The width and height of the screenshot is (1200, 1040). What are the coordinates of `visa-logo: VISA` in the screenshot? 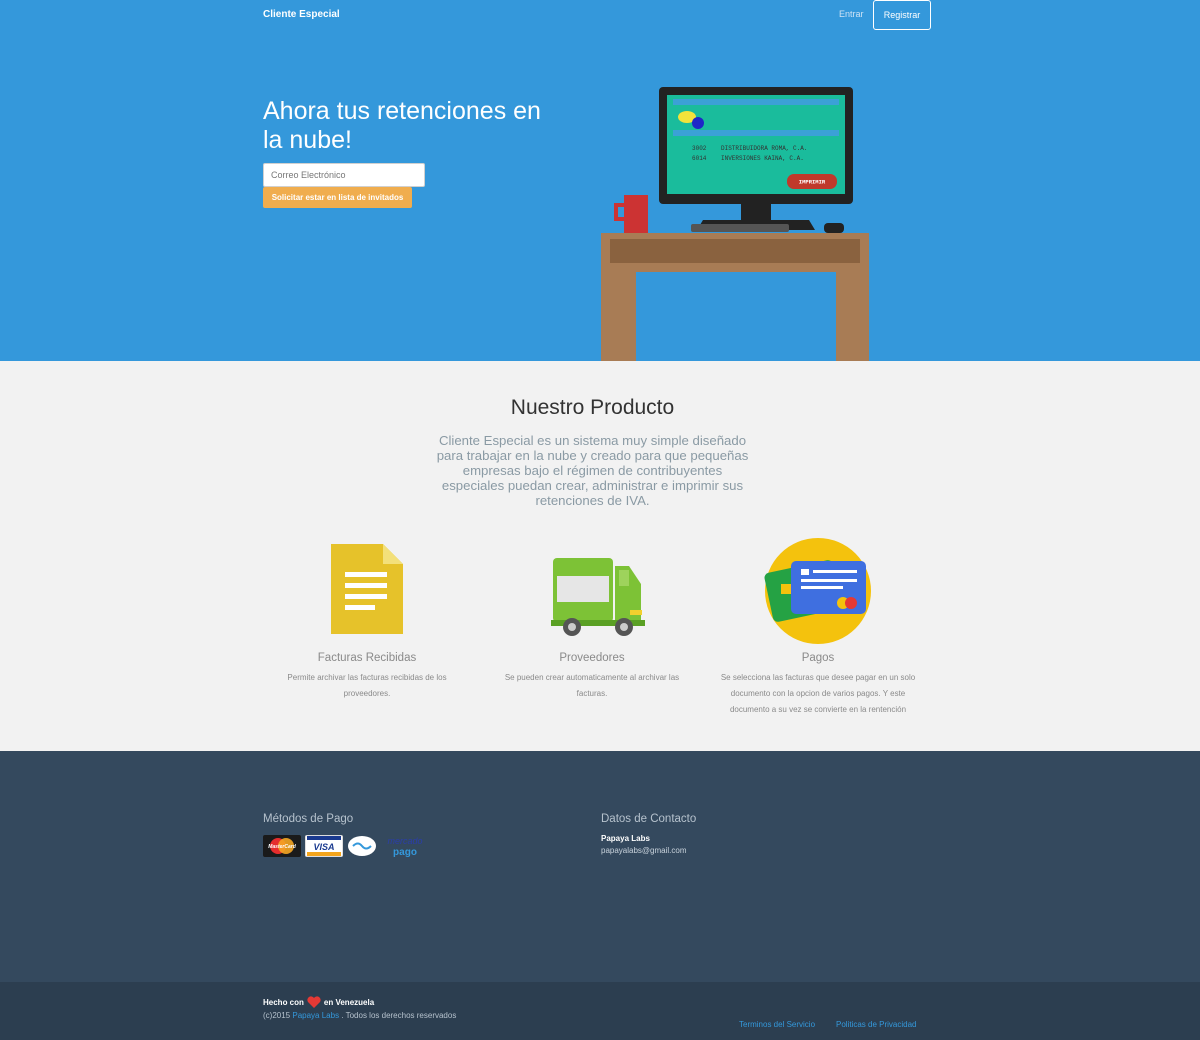 It's located at (324, 846).